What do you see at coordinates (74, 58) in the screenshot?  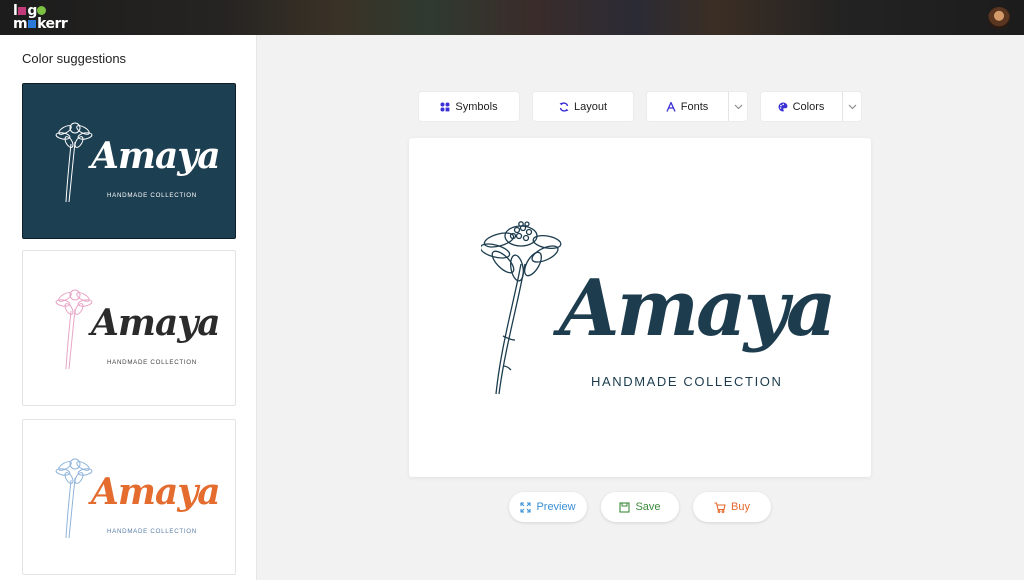 I see `sidebar-title: Color suggestions` at bounding box center [74, 58].